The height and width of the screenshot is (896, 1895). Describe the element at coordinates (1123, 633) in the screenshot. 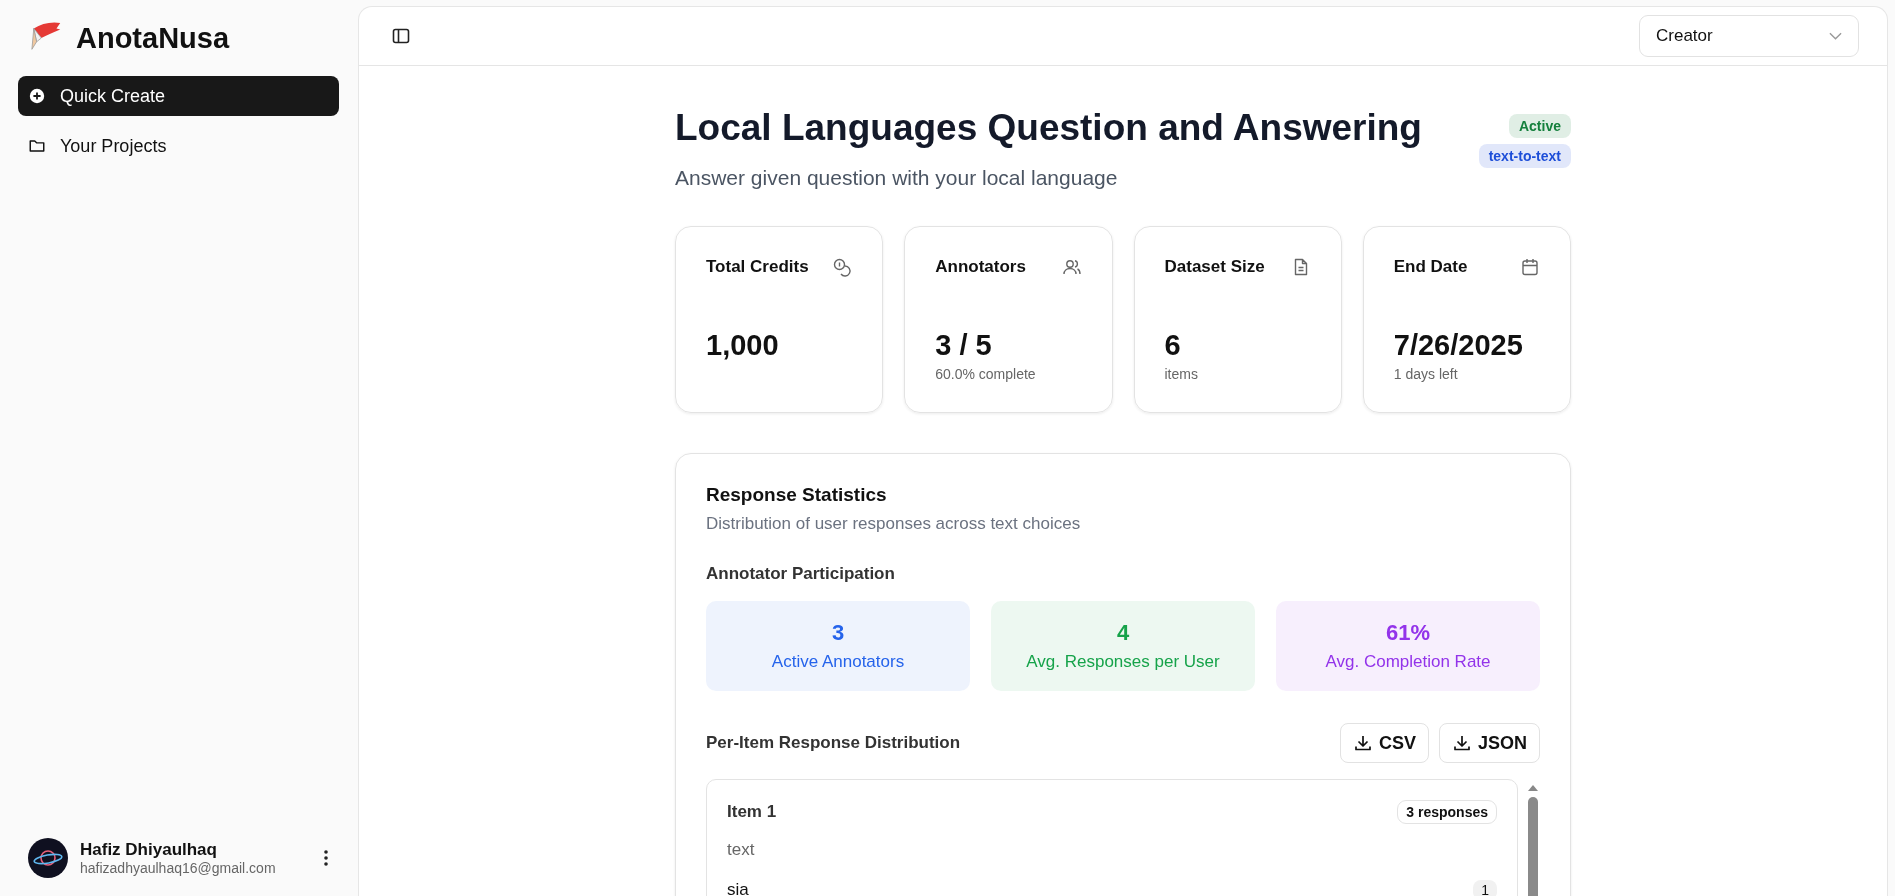

I see `metric-value: 4` at that location.